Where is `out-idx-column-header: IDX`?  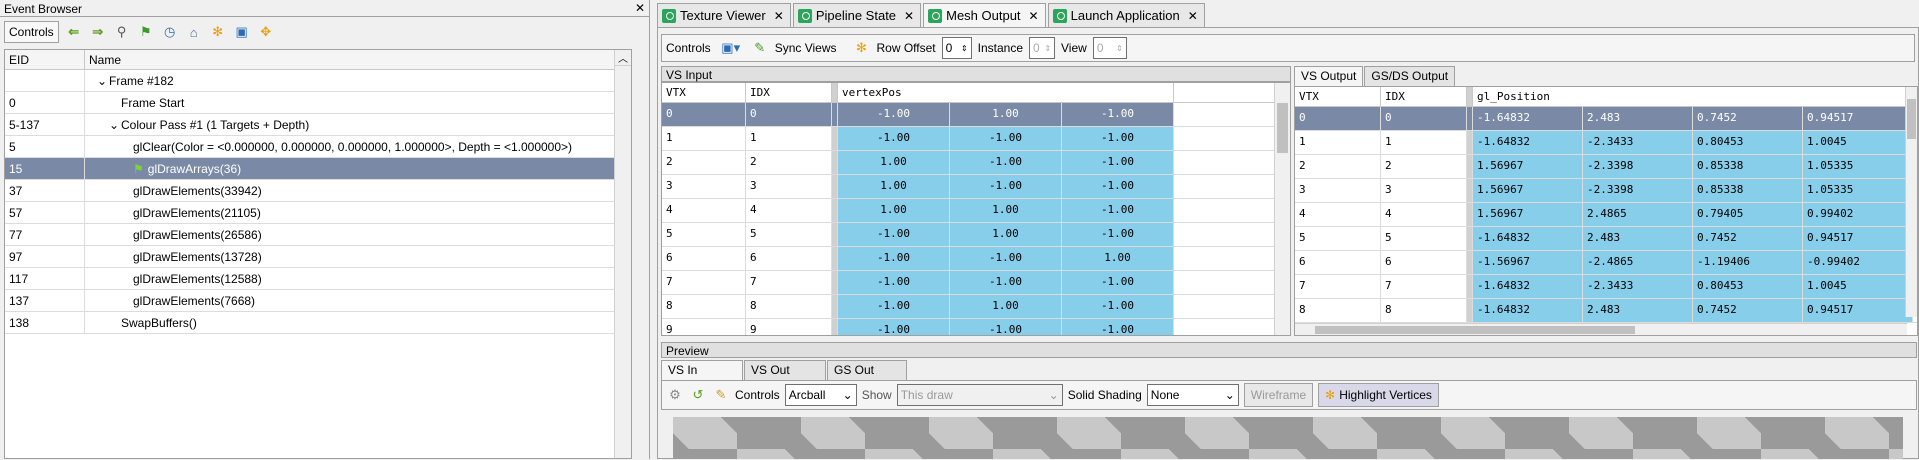 out-idx-column-header: IDX is located at coordinates (1424, 96).